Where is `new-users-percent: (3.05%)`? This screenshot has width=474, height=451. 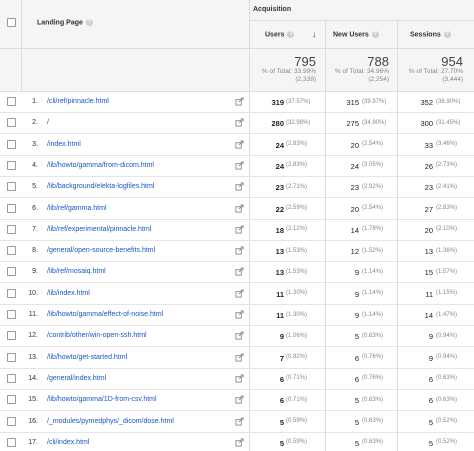 new-users-percent: (3.05%) is located at coordinates (373, 165).